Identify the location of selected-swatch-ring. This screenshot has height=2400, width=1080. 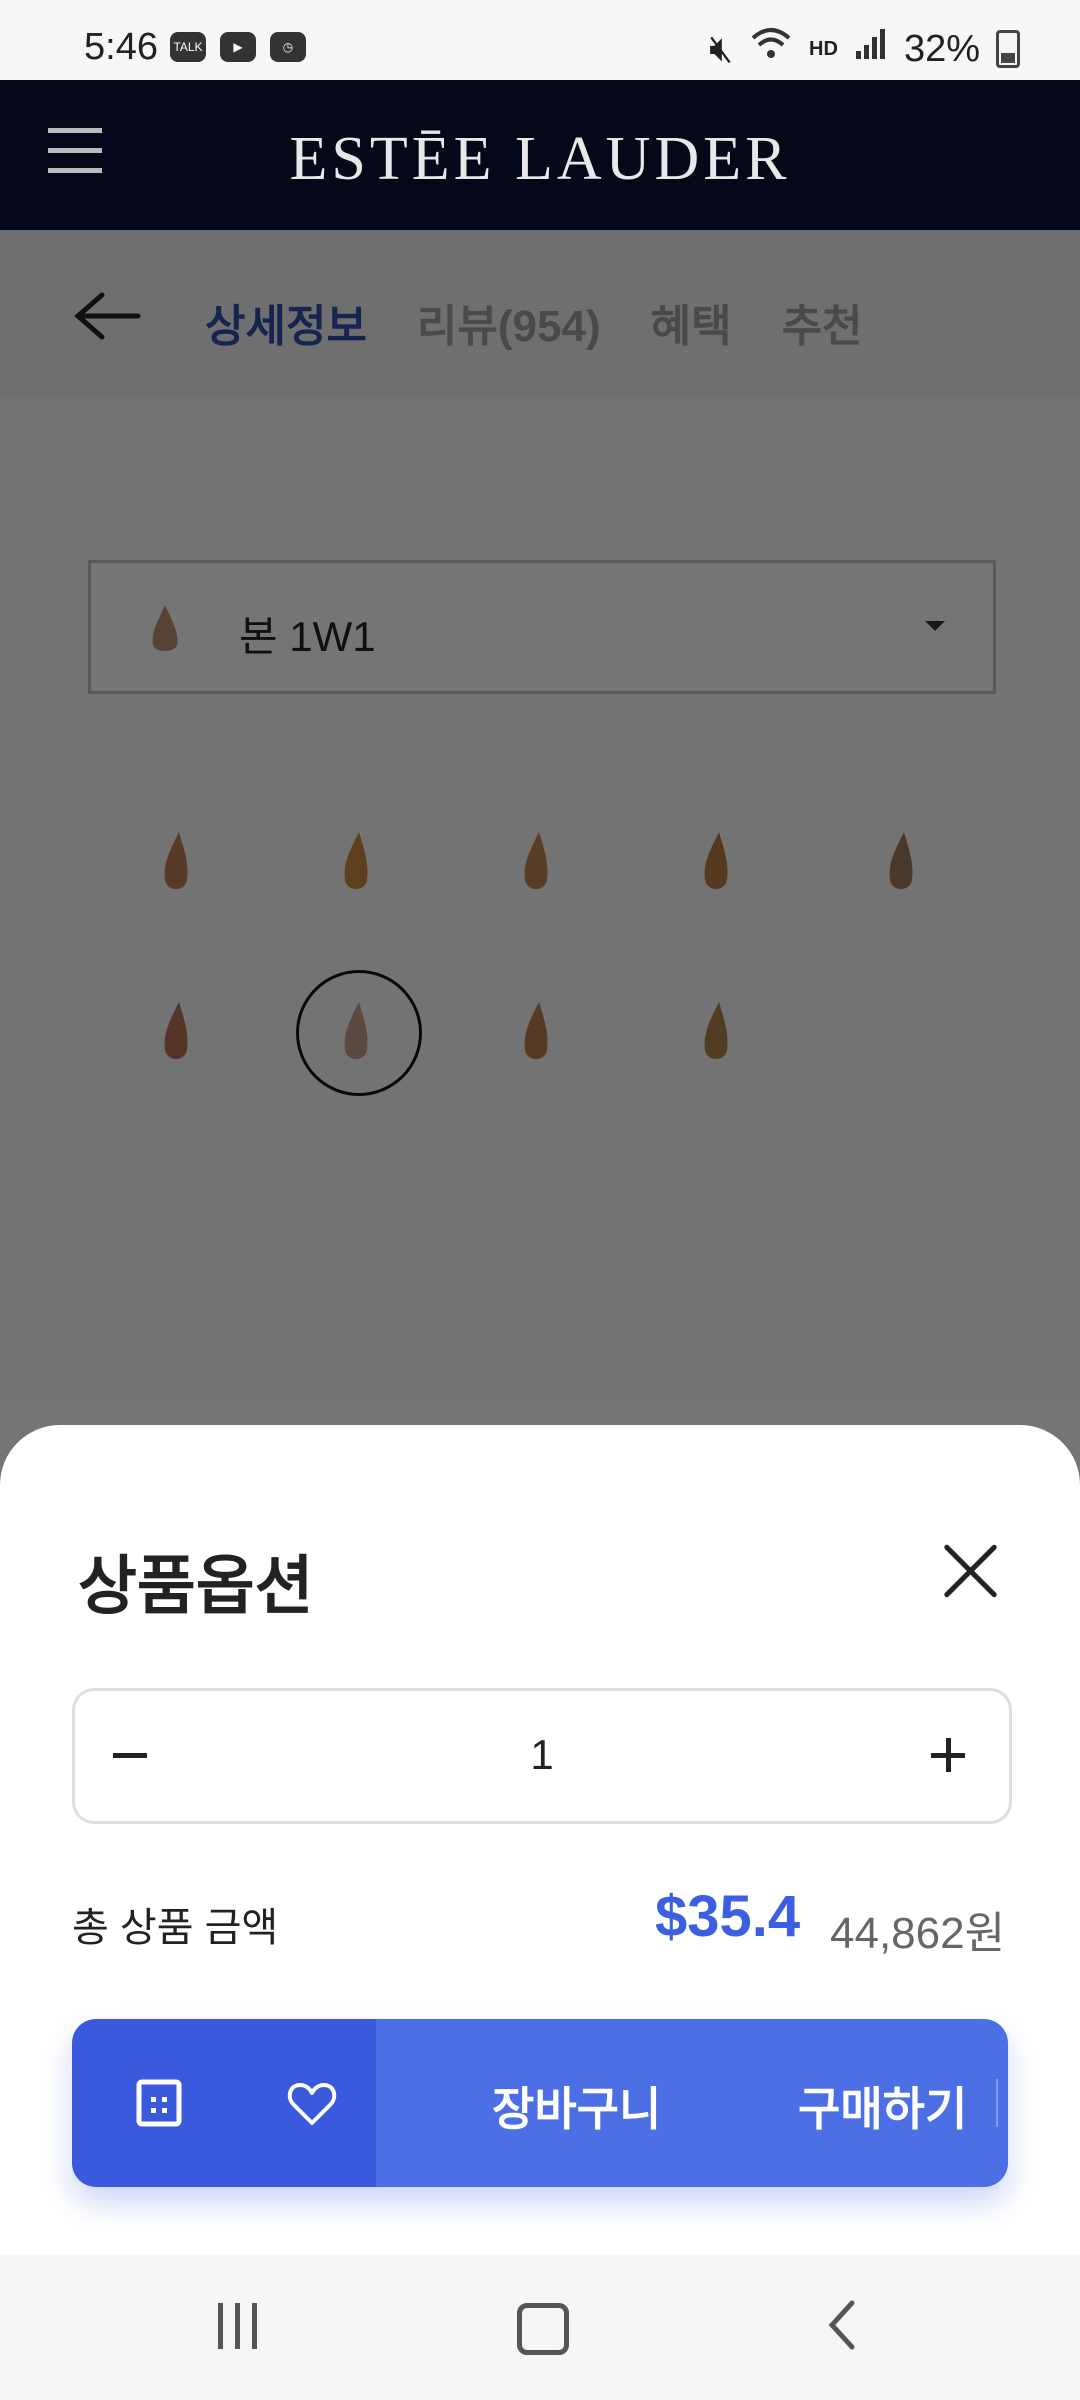
(359, 1033).